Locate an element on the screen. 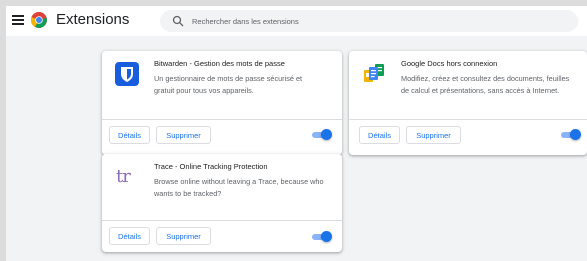  toolbar: Extensions is located at coordinates (296, 21).